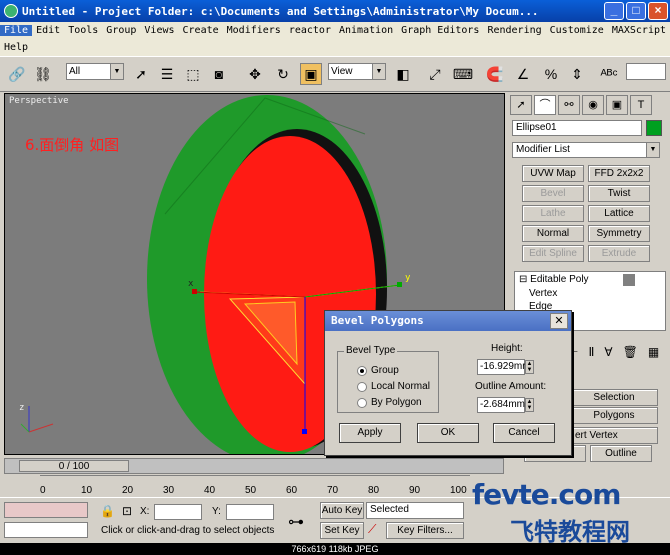 The height and width of the screenshot is (555, 670). I want to click on object-color-swatch, so click(654, 128).